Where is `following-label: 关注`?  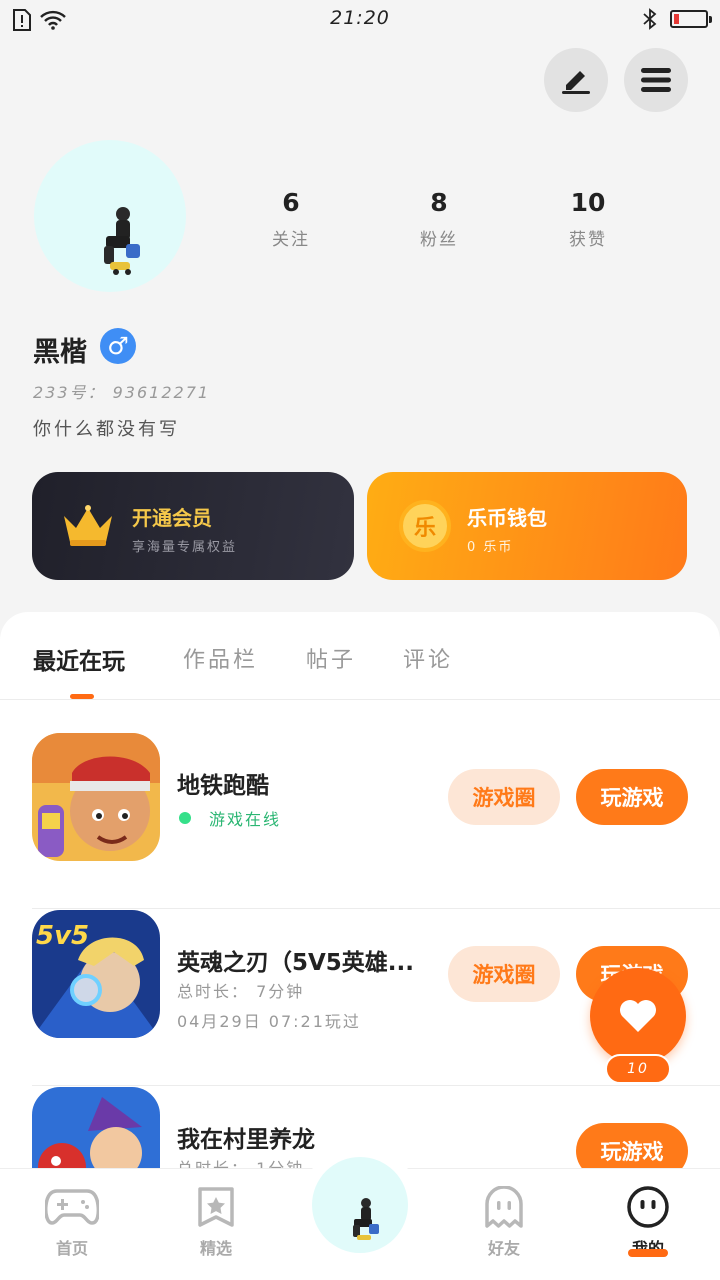
following-label: 关注 is located at coordinates (291, 240).